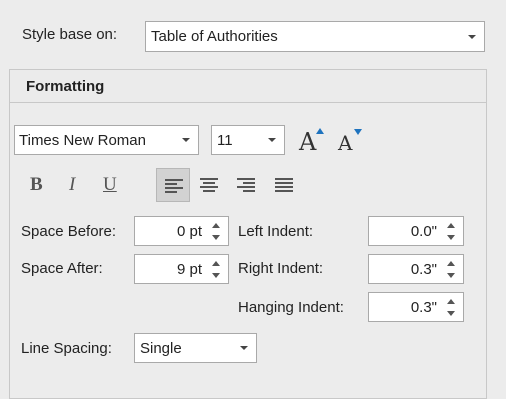 This screenshot has width=506, height=399. What do you see at coordinates (70, 34) in the screenshot?
I see `style-base-label: Style base on:` at bounding box center [70, 34].